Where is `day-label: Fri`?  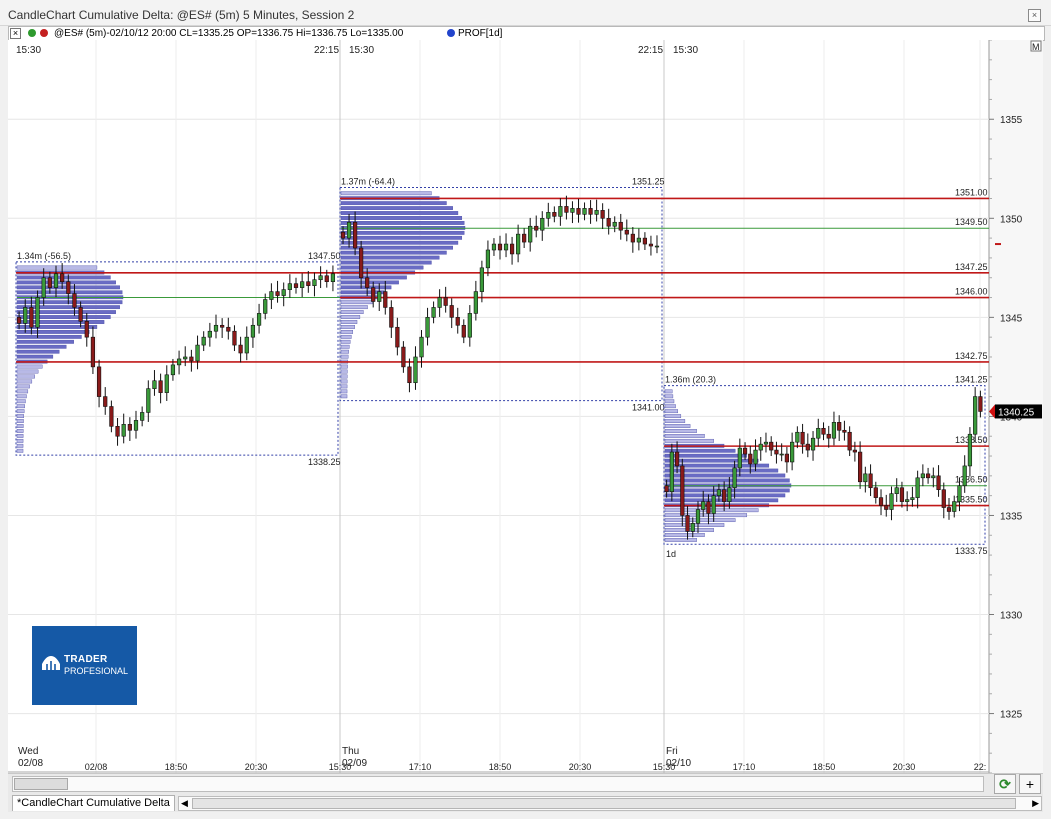 day-label: Fri is located at coordinates (672, 751).